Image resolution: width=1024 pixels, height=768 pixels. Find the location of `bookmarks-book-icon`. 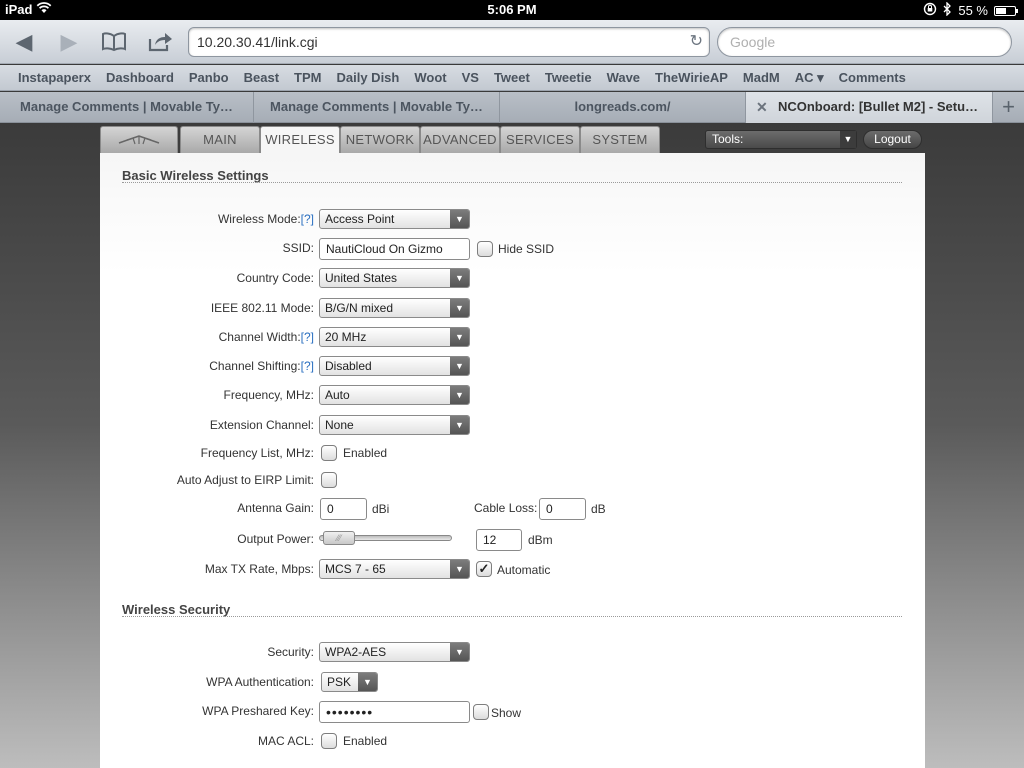

bookmarks-book-icon is located at coordinates (114, 42).